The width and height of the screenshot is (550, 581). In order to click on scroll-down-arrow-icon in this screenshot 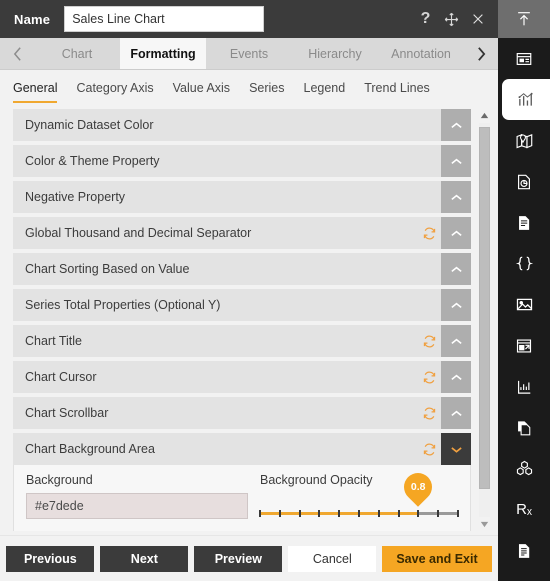, I will do `click(484, 524)`.